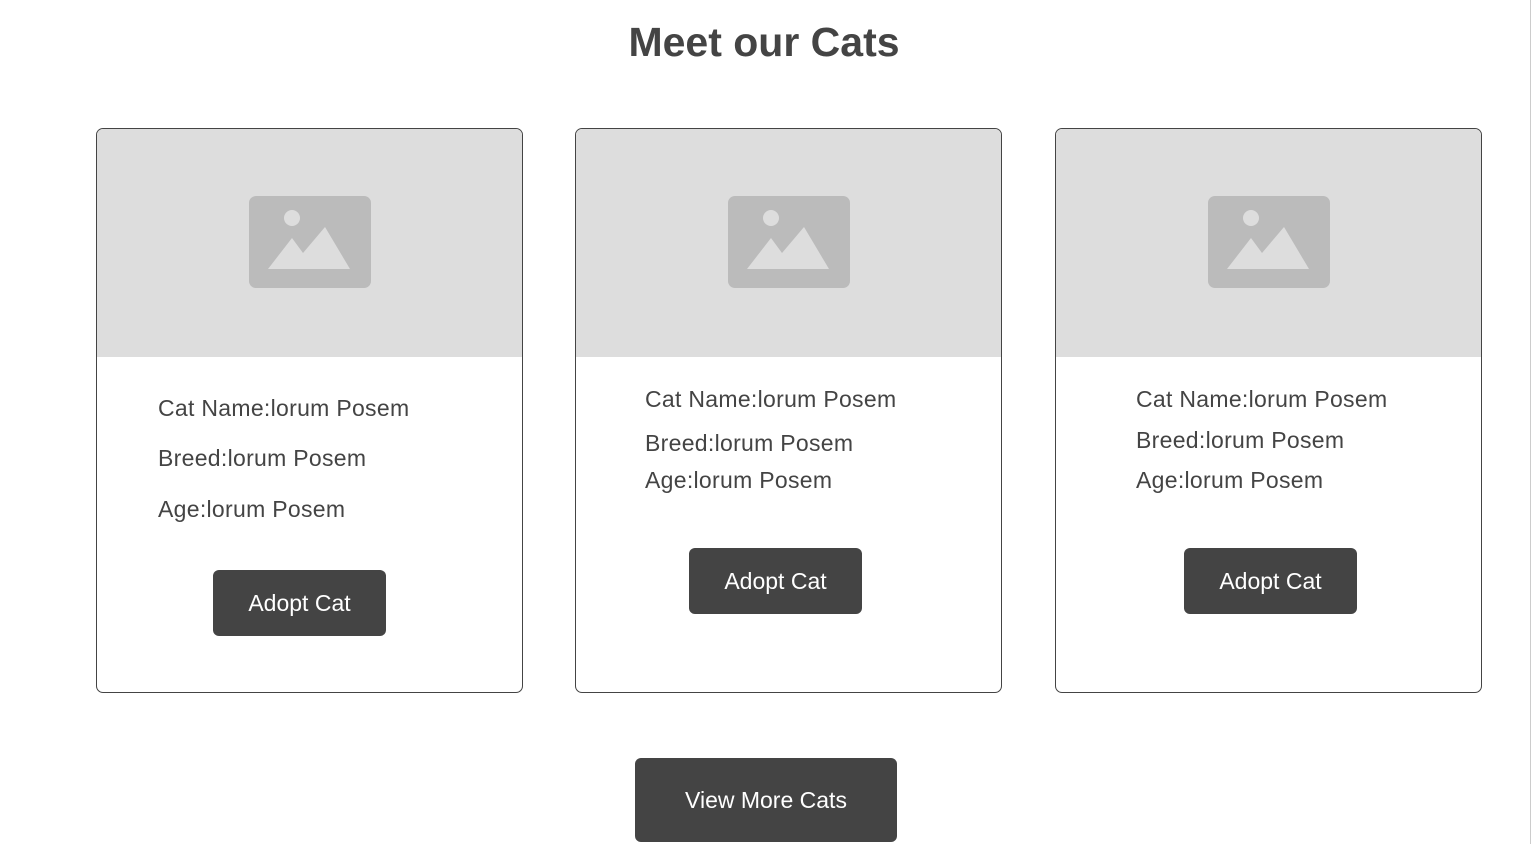 Image resolution: width=1533 pixels, height=844 pixels. Describe the element at coordinates (1530, 422) in the screenshot. I see `page-edge-divider` at that location.